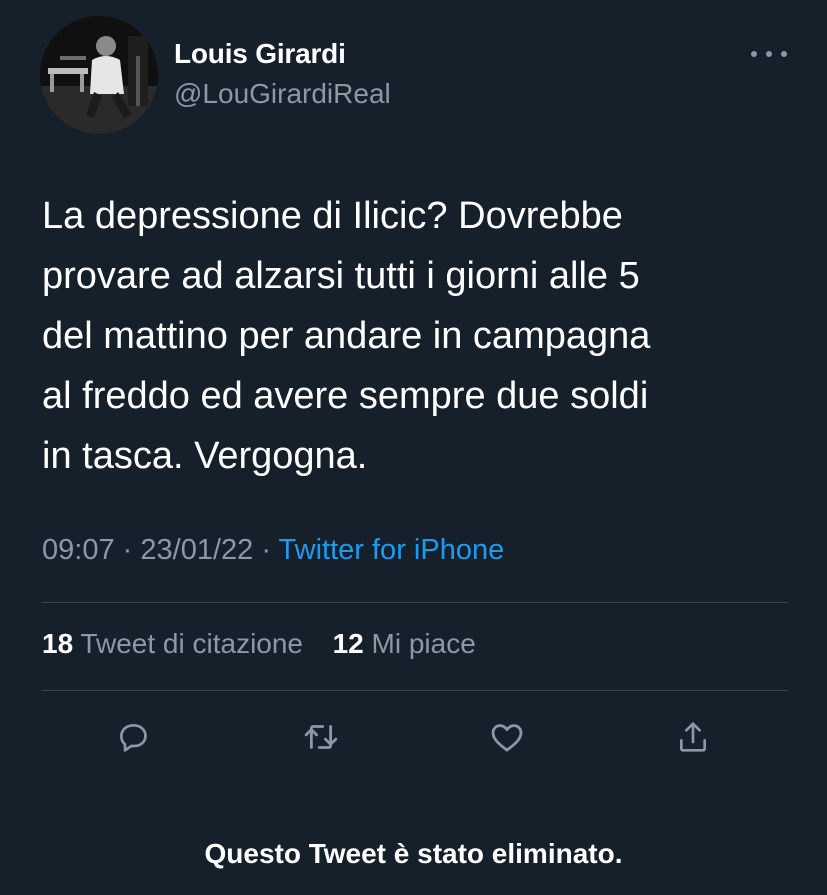  What do you see at coordinates (348, 643) in the screenshot?
I see `like-count: 12` at bounding box center [348, 643].